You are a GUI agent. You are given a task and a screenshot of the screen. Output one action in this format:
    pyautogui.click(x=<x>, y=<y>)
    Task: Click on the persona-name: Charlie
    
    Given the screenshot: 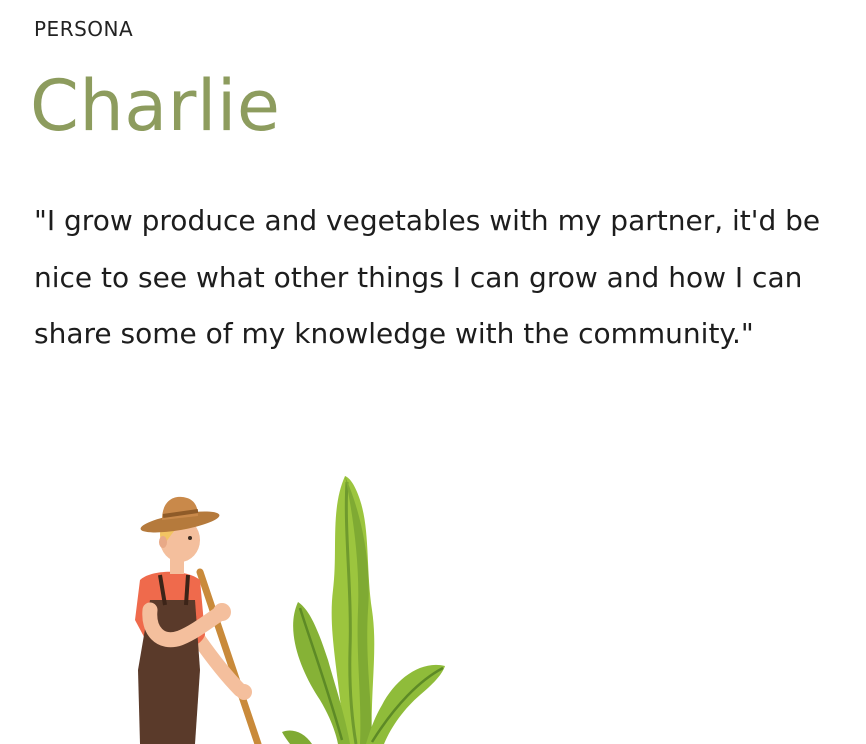 What is the action you would take?
    pyautogui.click(x=155, y=106)
    